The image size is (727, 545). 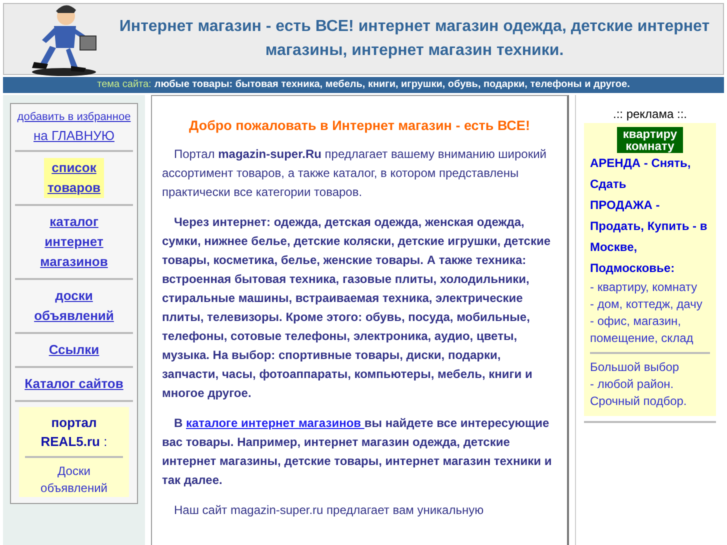 I want to click on sidebar-link: доски объявлений, so click(x=74, y=306).